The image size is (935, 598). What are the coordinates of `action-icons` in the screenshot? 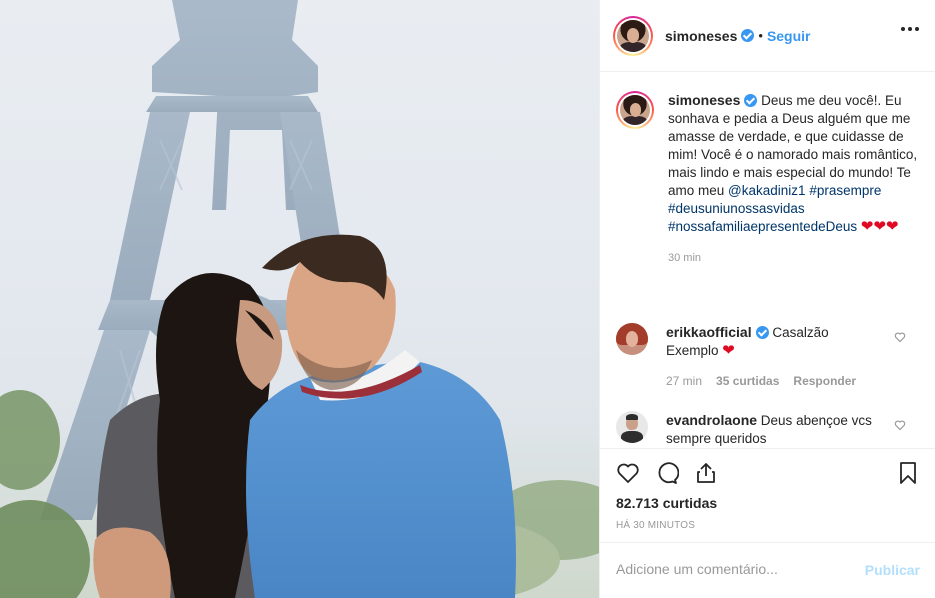 It's located at (667, 473).